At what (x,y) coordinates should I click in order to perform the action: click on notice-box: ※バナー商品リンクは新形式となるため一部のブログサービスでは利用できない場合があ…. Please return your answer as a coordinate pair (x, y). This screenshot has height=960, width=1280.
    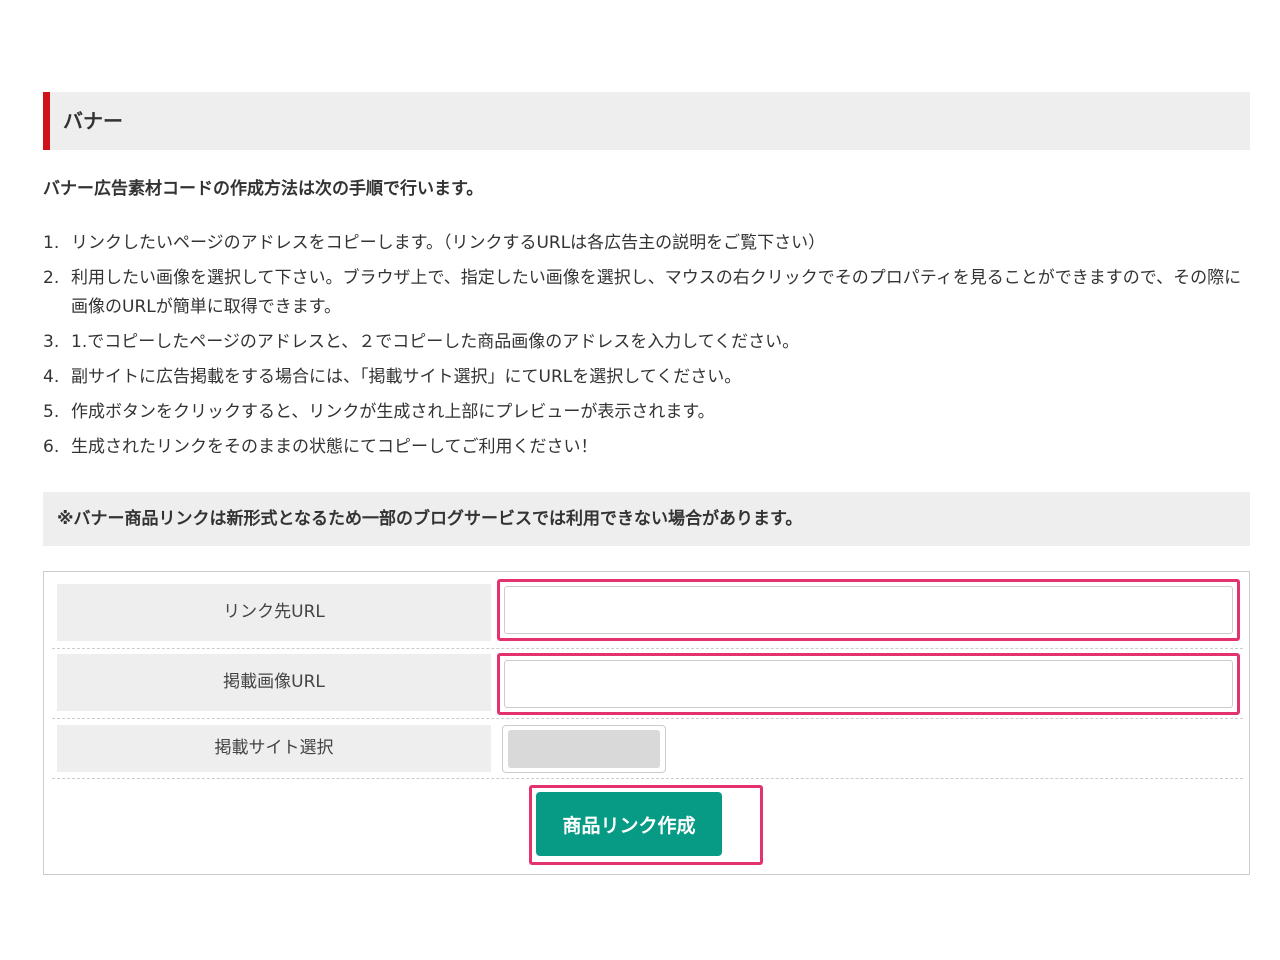
    Looking at the image, I should click on (646, 519).